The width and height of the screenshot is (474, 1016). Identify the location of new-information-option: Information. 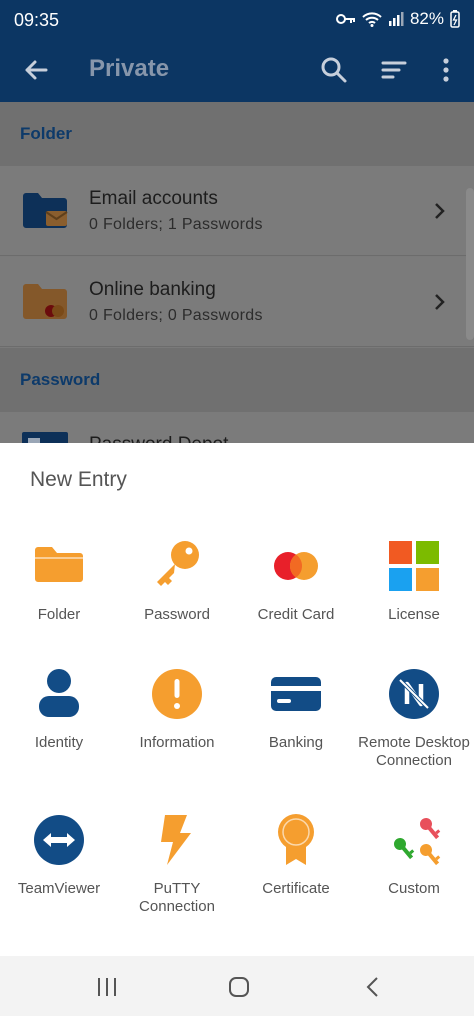
(177, 709).